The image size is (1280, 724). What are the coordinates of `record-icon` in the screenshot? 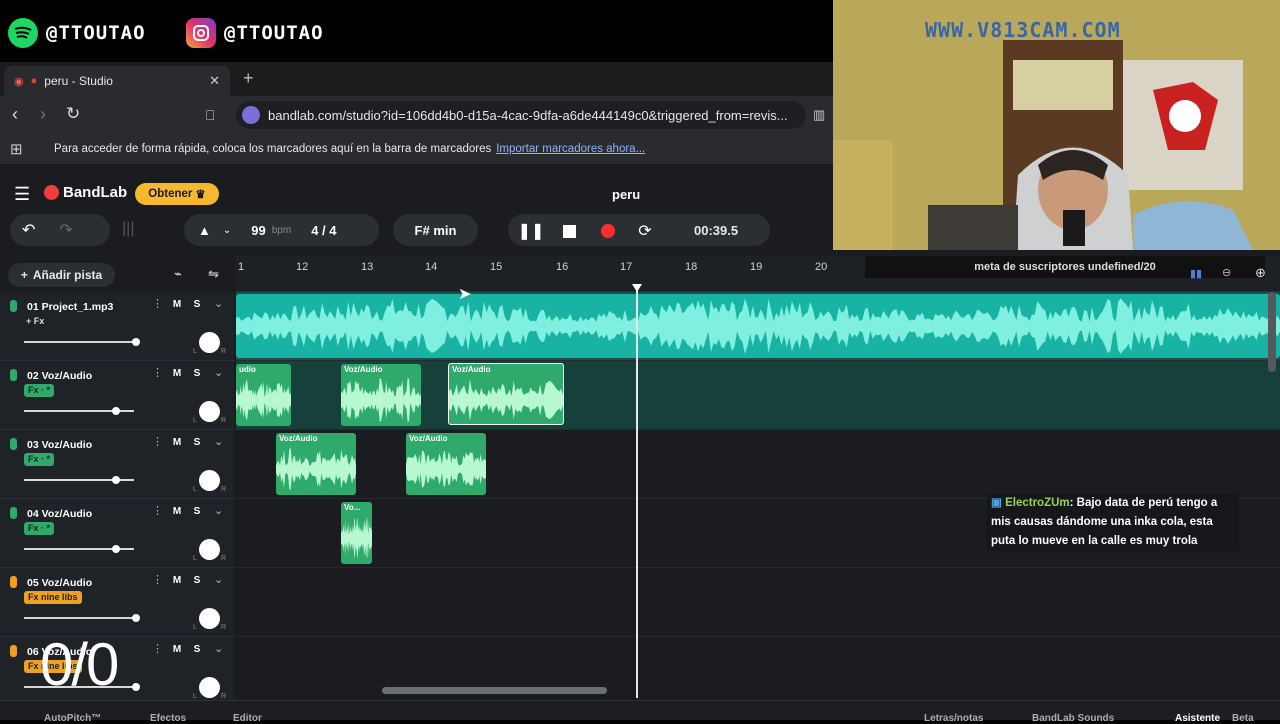 It's located at (608, 231).